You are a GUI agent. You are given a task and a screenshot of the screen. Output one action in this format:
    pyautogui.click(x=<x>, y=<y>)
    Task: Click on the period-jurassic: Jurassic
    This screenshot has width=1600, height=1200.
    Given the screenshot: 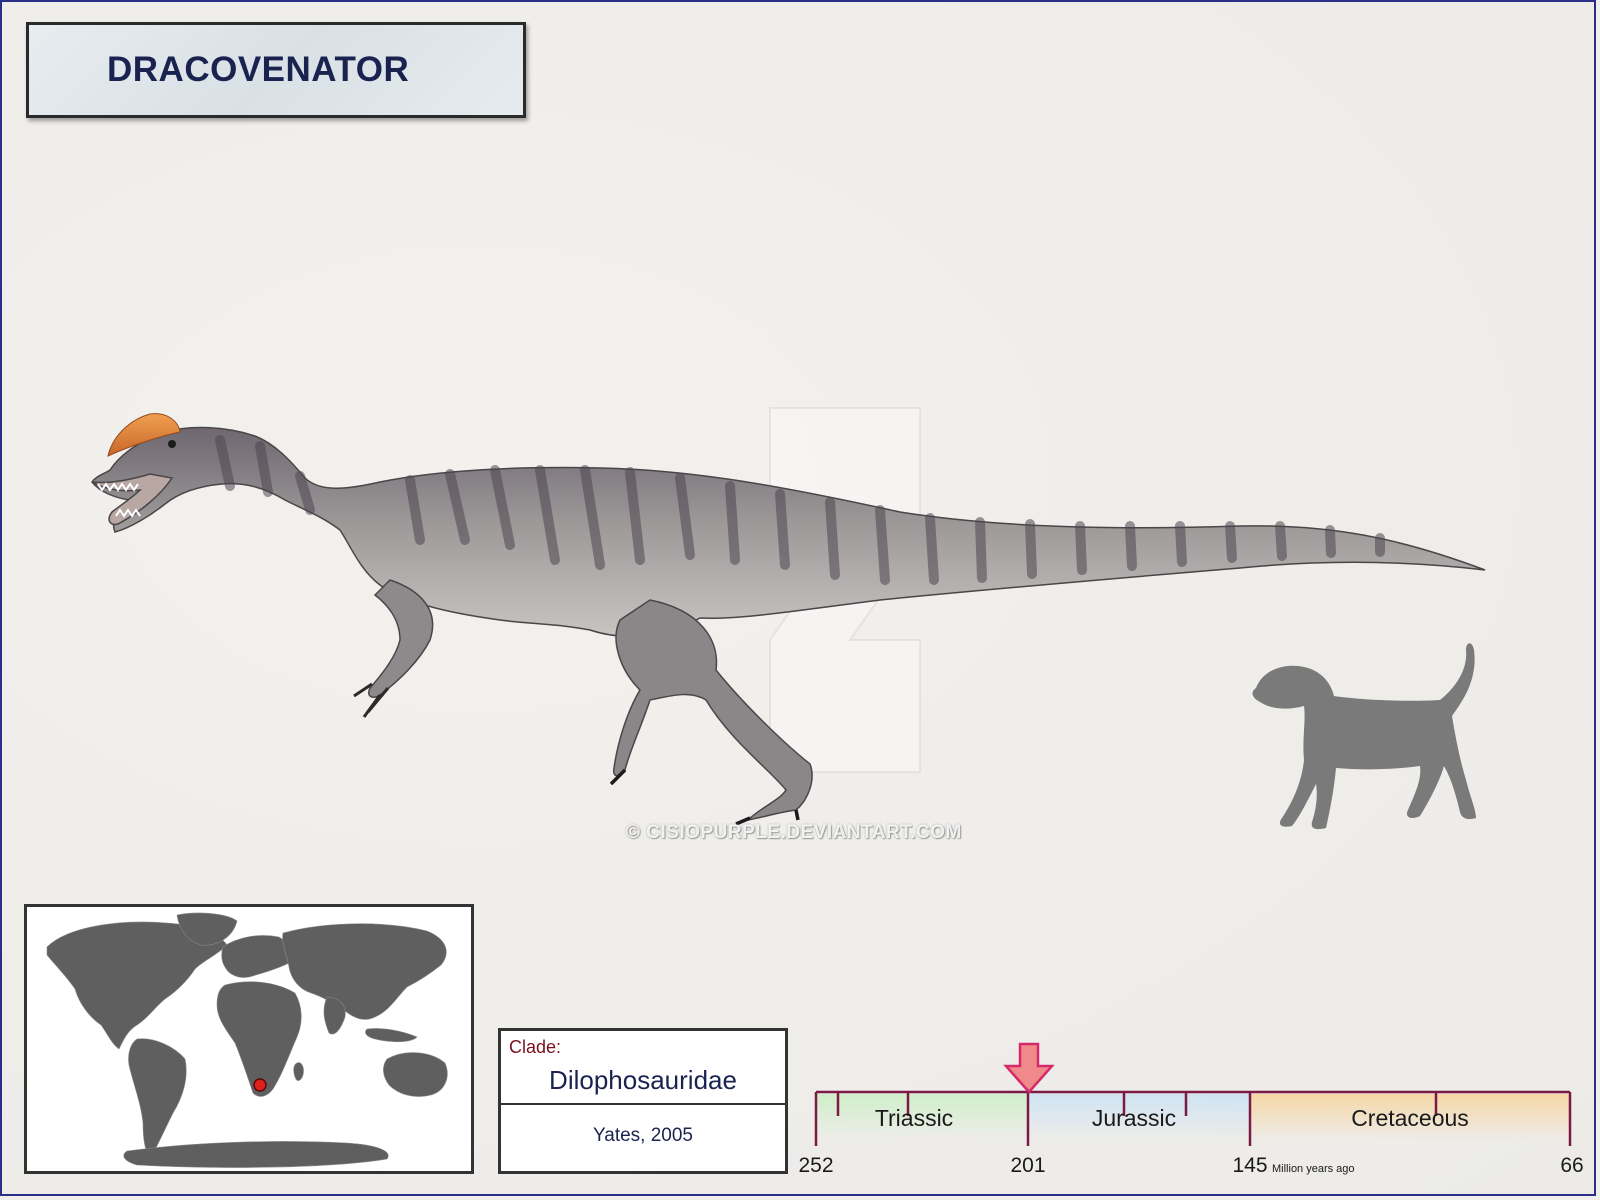 What is the action you would take?
    pyautogui.click(x=1134, y=1118)
    